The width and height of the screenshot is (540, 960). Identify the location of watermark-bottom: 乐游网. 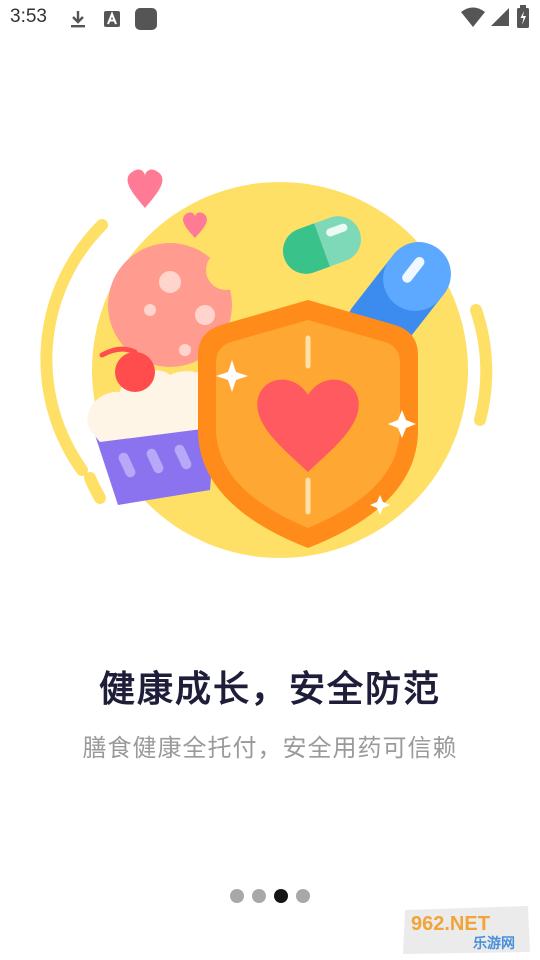
(494, 943).